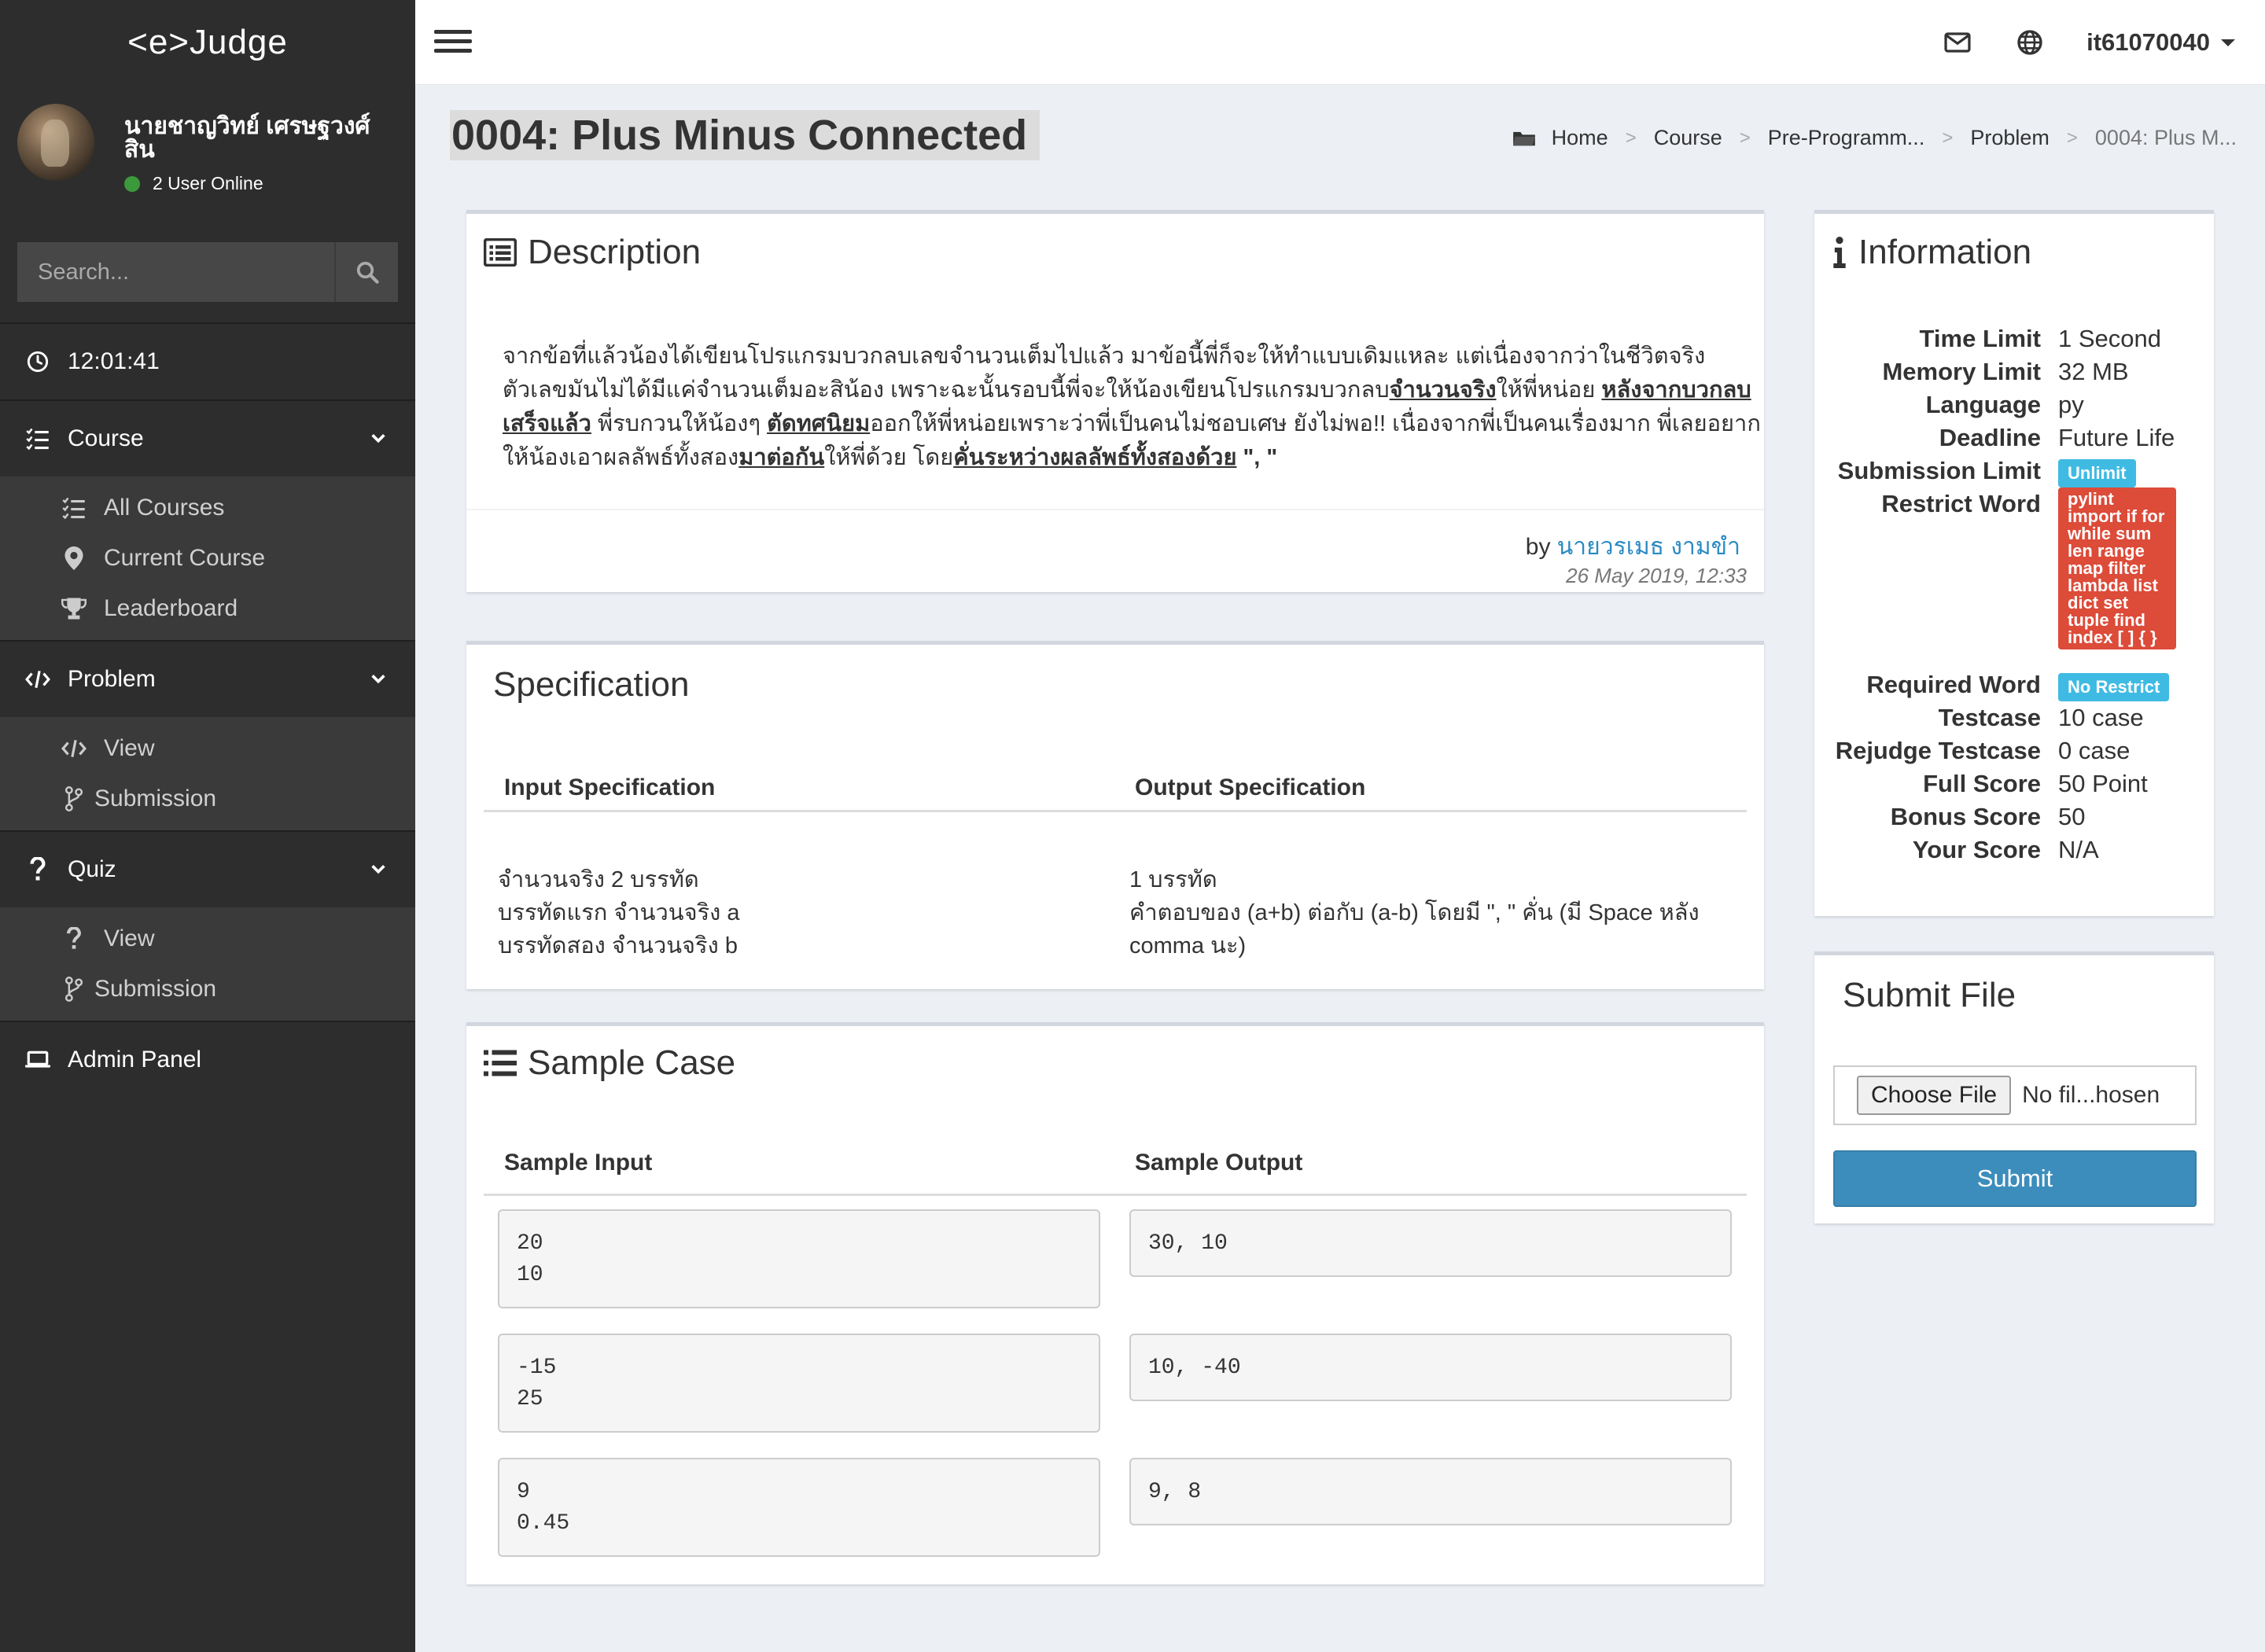  I want to click on user-menu: it61070040, so click(2160, 42).